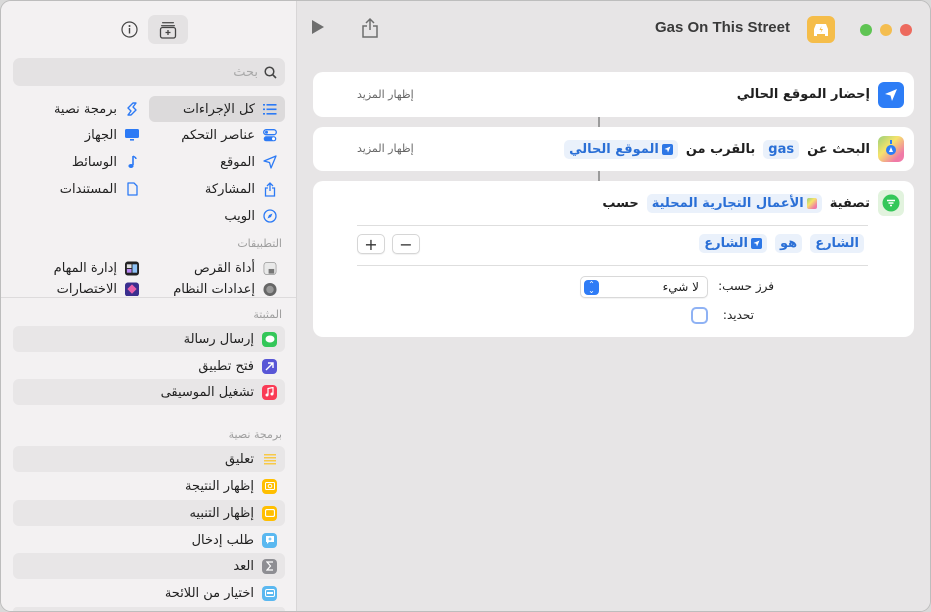 The width and height of the screenshot is (931, 612). Describe the element at coordinates (612, 225) in the screenshot. I see `divider` at that location.